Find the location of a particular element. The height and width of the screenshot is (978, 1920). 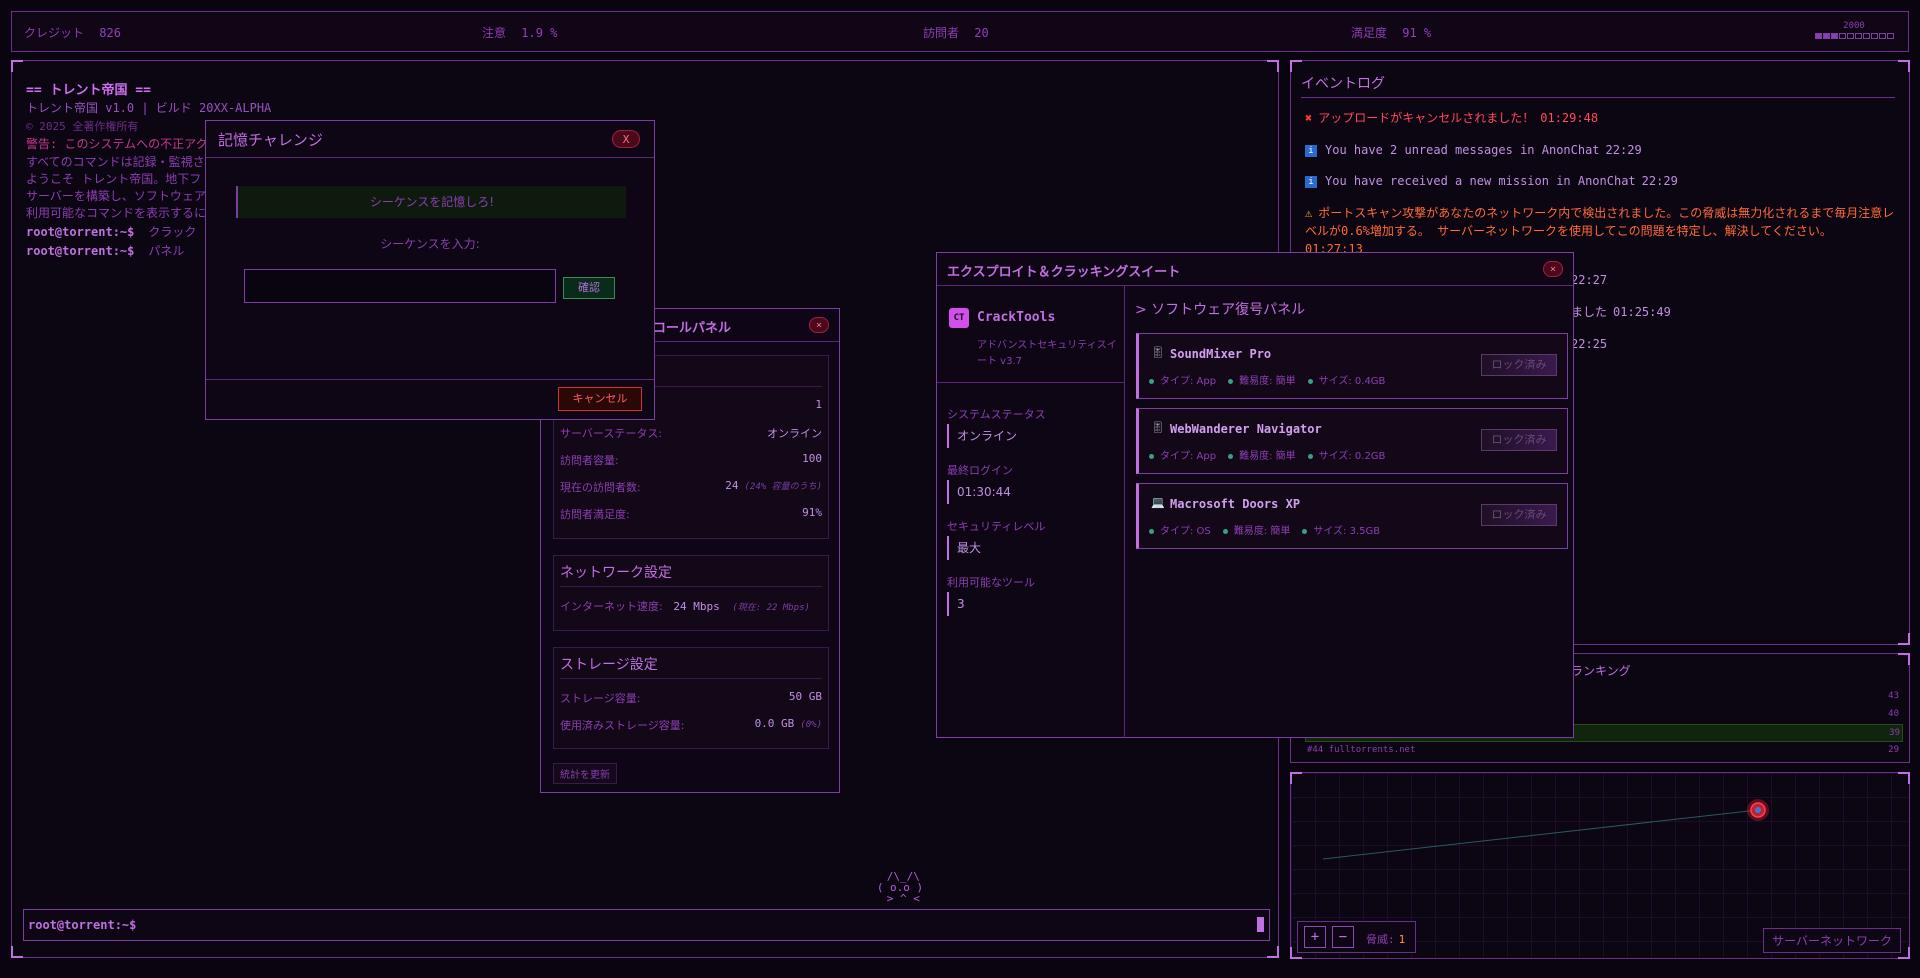

software-type: タイプ: OS is located at coordinates (1185, 531).